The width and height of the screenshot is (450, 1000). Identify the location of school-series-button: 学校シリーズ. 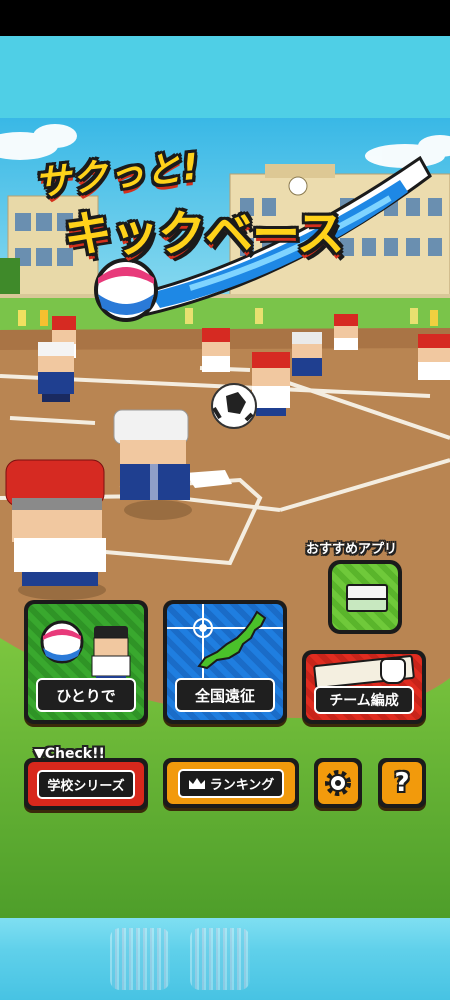
(86, 784).